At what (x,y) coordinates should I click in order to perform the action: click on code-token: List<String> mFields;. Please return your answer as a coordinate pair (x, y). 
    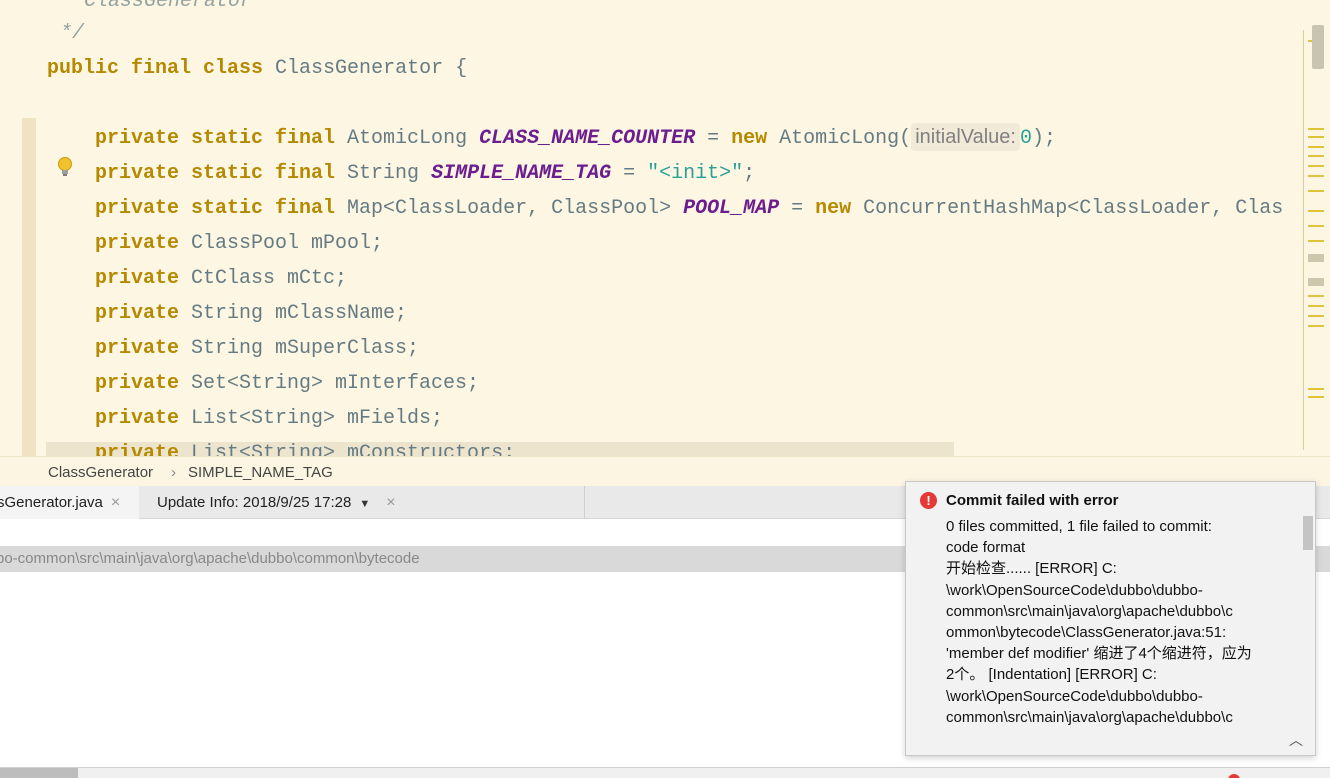
    Looking at the image, I should click on (317, 418).